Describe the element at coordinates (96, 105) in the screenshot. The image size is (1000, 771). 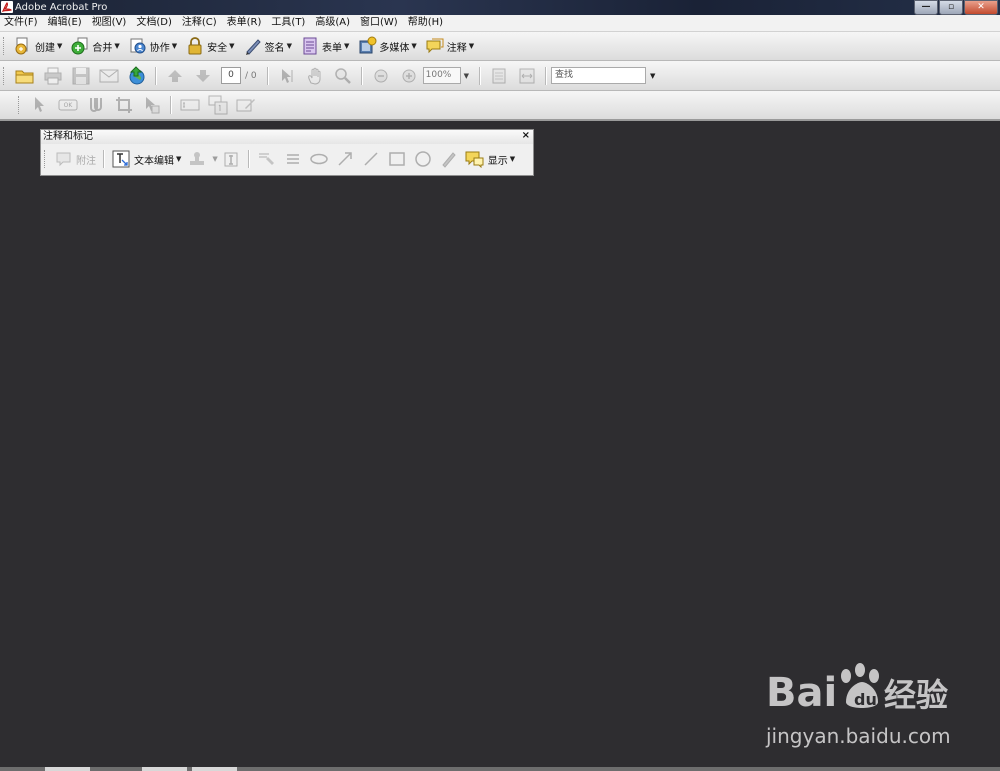
I see `link-tool-button` at that location.